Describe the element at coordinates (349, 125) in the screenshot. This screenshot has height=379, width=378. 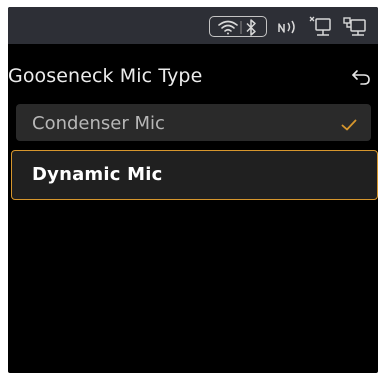
I see `checkmark-icon` at that location.